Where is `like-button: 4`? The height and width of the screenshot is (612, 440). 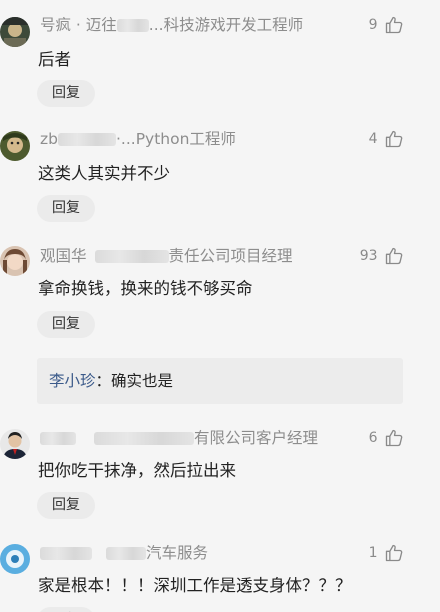
like-button: 4 is located at coordinates (386, 139).